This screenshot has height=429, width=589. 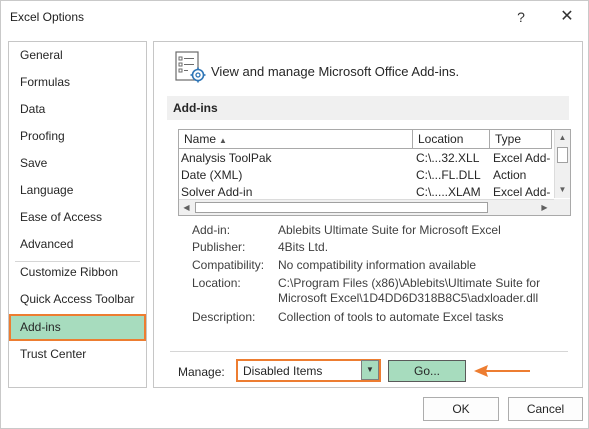 I want to click on description-label: Description:, so click(x=224, y=317).